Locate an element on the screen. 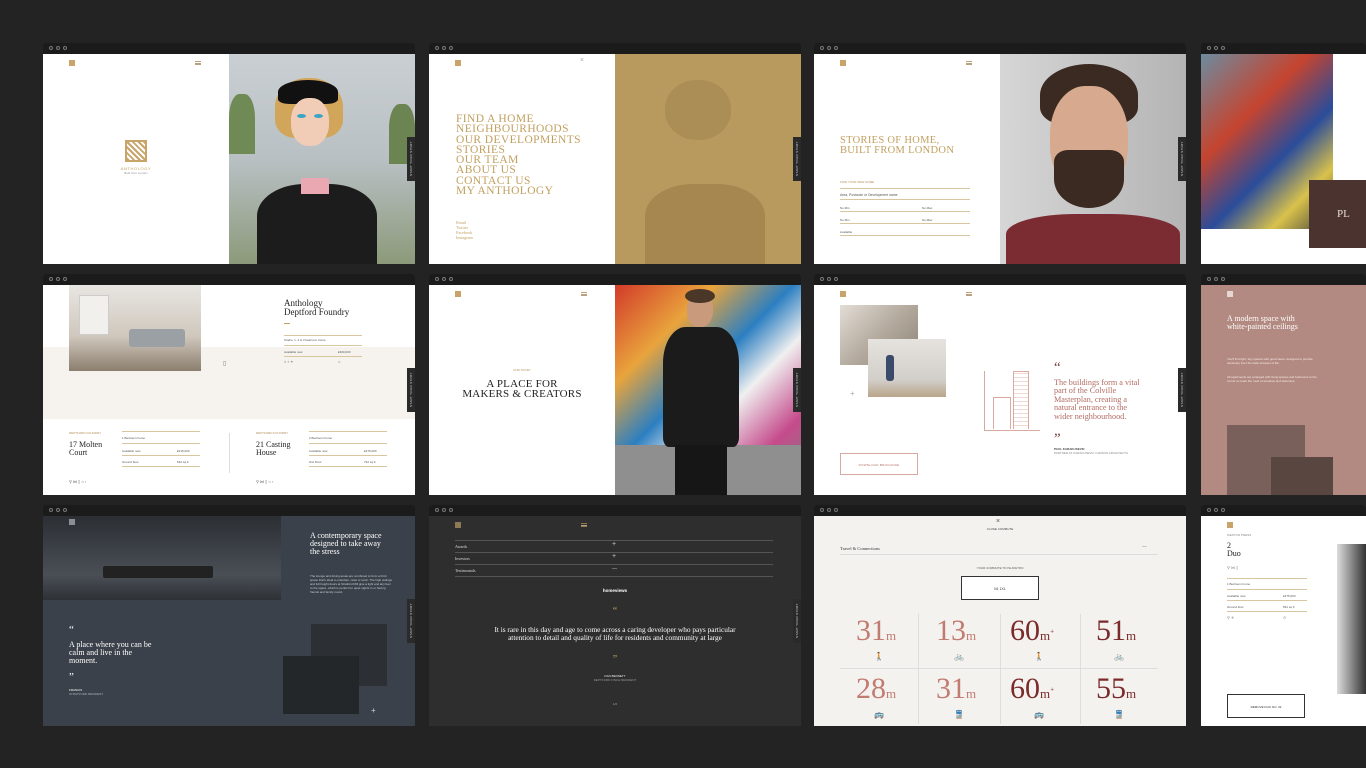  unit-floor: Ground floor is located at coordinates (1235, 607).